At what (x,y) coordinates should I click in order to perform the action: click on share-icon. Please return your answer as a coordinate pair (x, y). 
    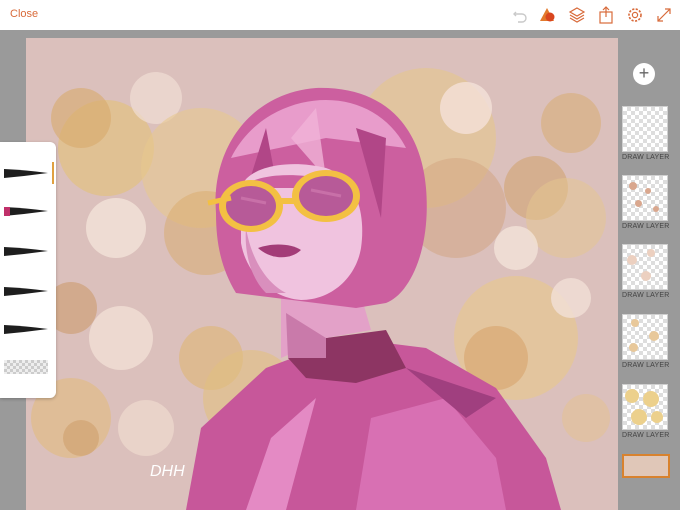
    Looking at the image, I should click on (606, 15).